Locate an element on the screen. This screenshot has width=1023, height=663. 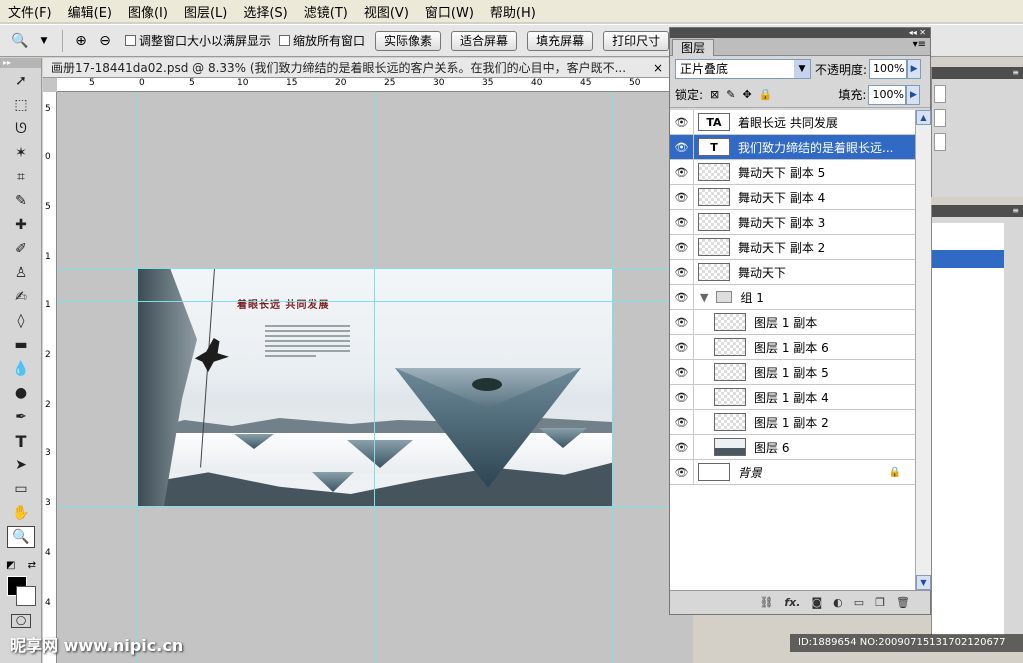
horizontal-ruler: 5 0 5 10 15 20 25 30 35 40 45 50 is located at coordinates (375, 85).